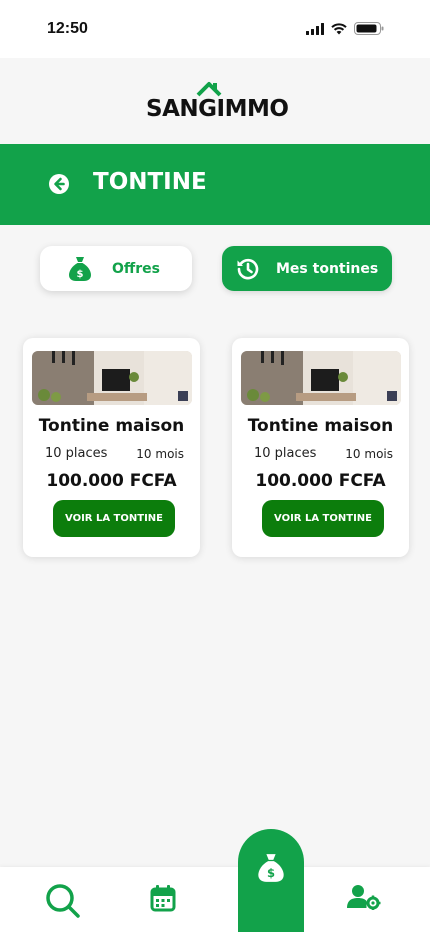 Image resolution: width=430 pixels, height=932 pixels. I want to click on tab-mes-tontines: Mes tontines, so click(307, 268).